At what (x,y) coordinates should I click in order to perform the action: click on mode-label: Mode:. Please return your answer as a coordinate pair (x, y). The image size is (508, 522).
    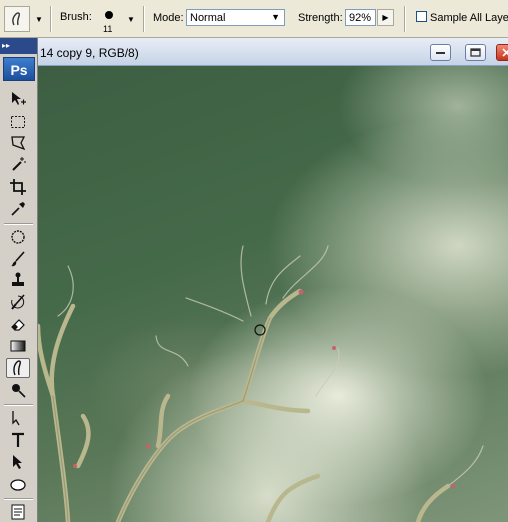
    Looking at the image, I should click on (168, 18).